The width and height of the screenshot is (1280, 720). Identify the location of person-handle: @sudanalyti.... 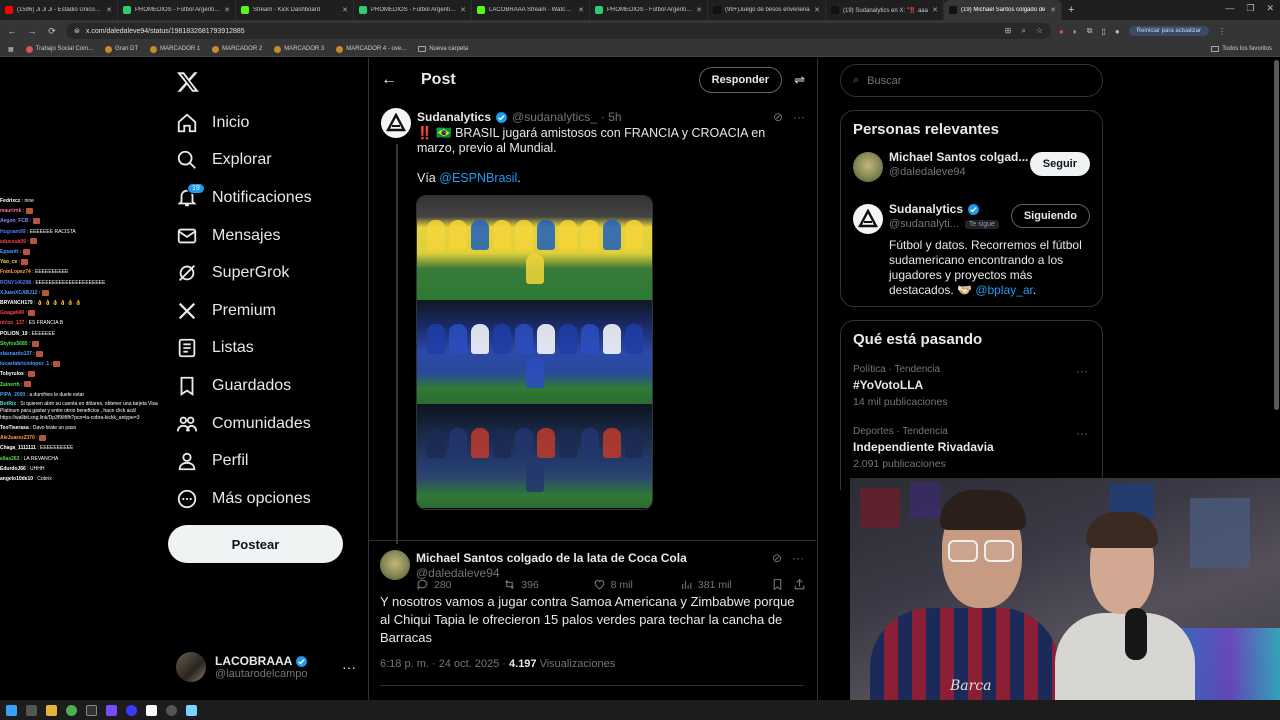
(924, 224).